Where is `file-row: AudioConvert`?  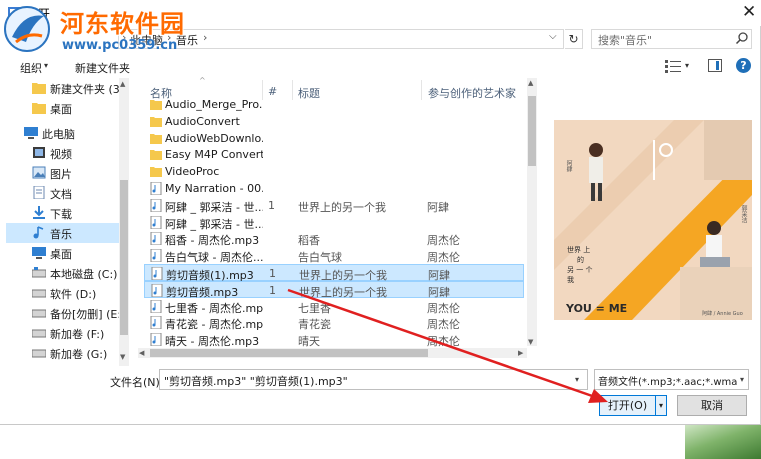
file-row: AudioConvert is located at coordinates (334, 121).